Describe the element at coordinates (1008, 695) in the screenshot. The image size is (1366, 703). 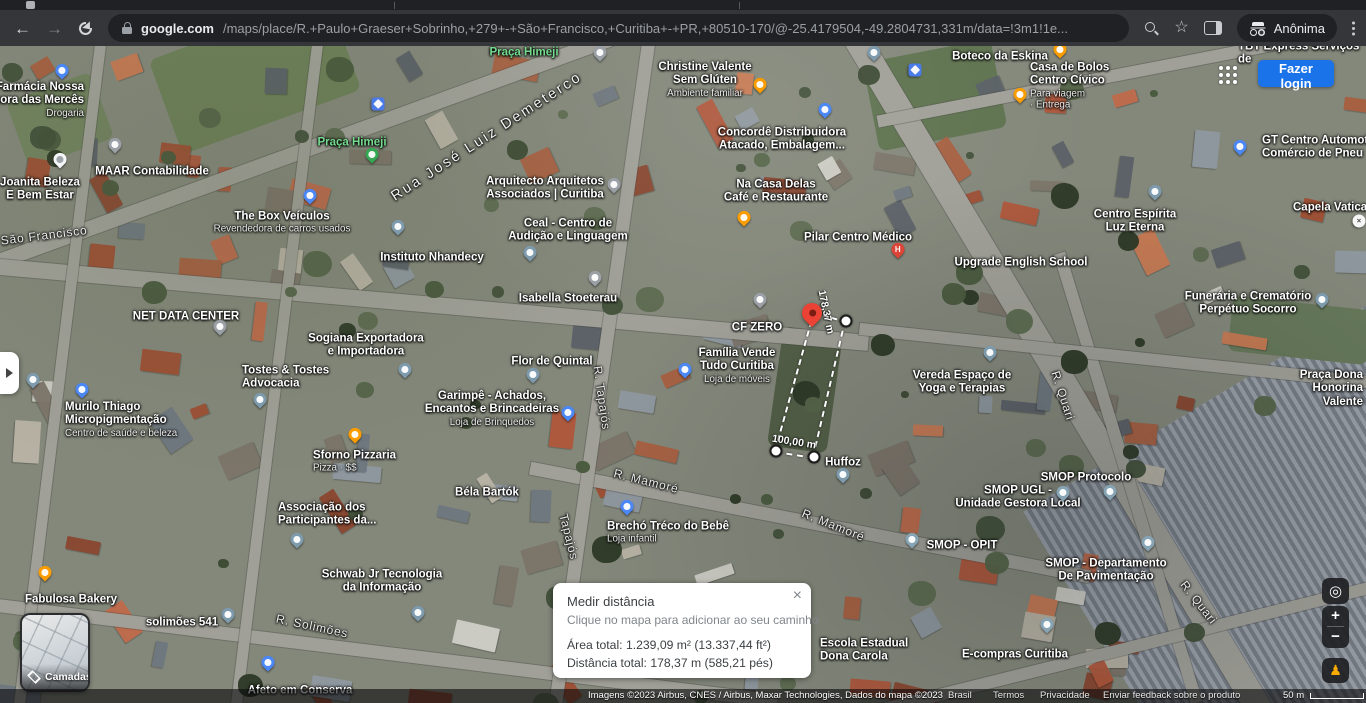
I see `attribution-link: Termos` at that location.